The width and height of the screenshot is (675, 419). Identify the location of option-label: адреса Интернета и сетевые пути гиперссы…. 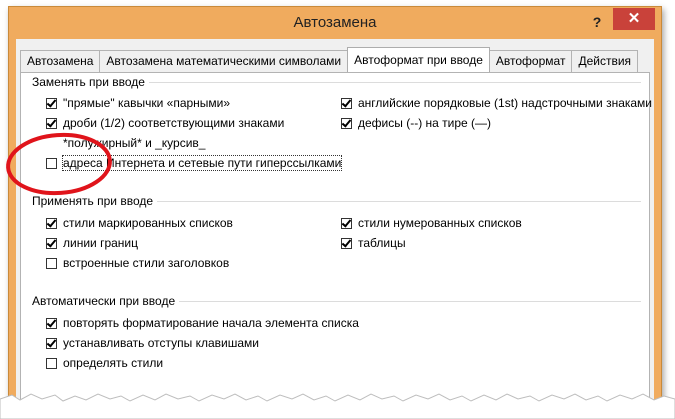
(202, 163).